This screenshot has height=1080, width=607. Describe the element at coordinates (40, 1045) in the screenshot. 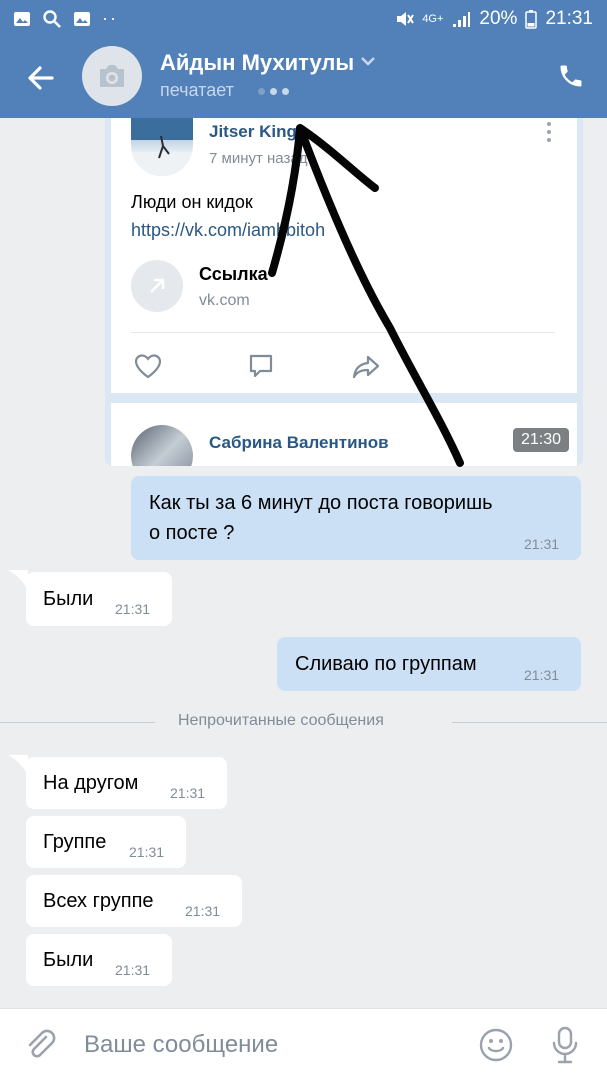

I see `attach-icon` at that location.